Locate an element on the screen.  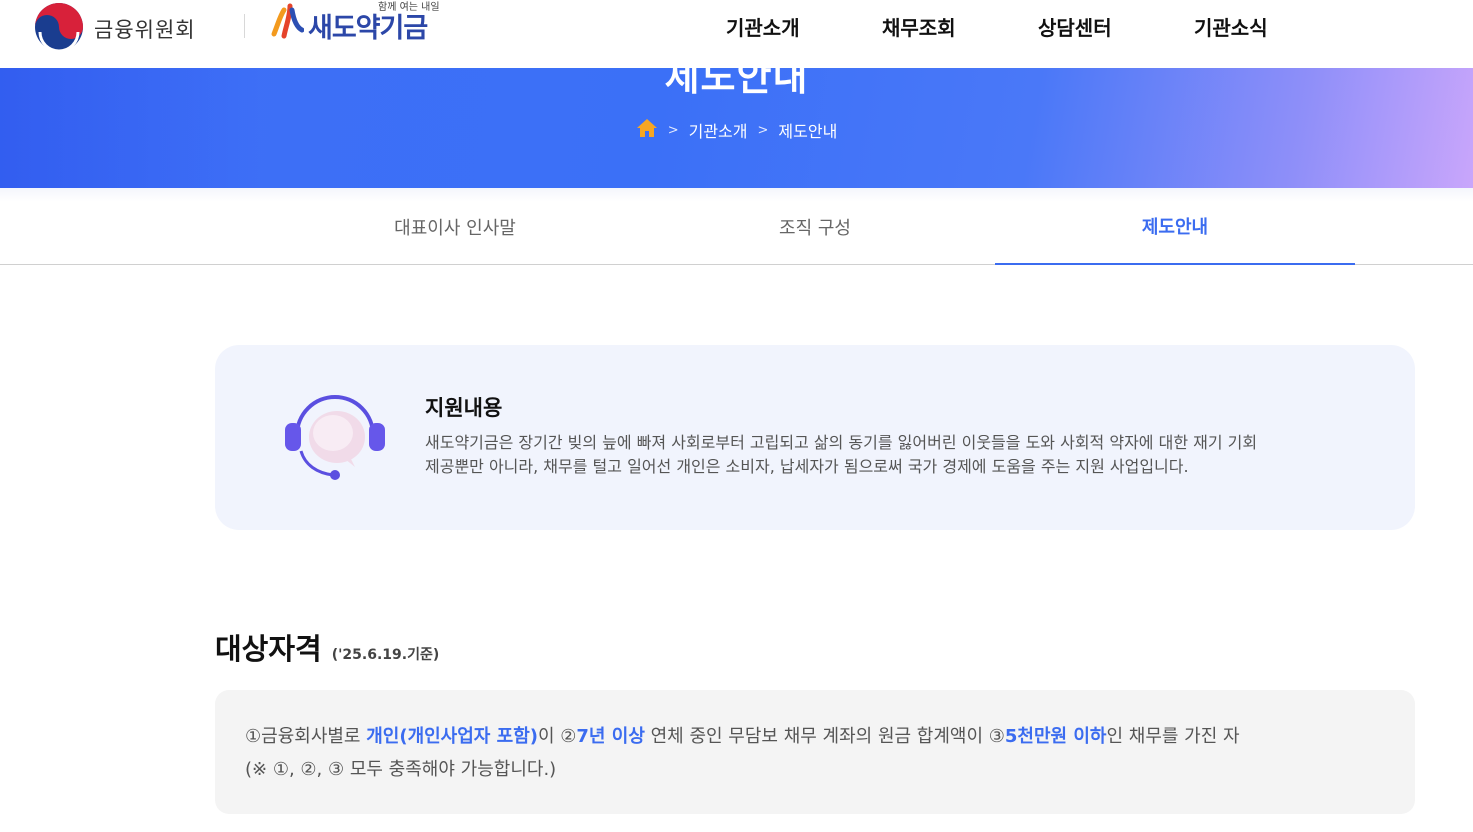
breadcrumb: > 기관소개 > 제도안내 is located at coordinates (736, 130).